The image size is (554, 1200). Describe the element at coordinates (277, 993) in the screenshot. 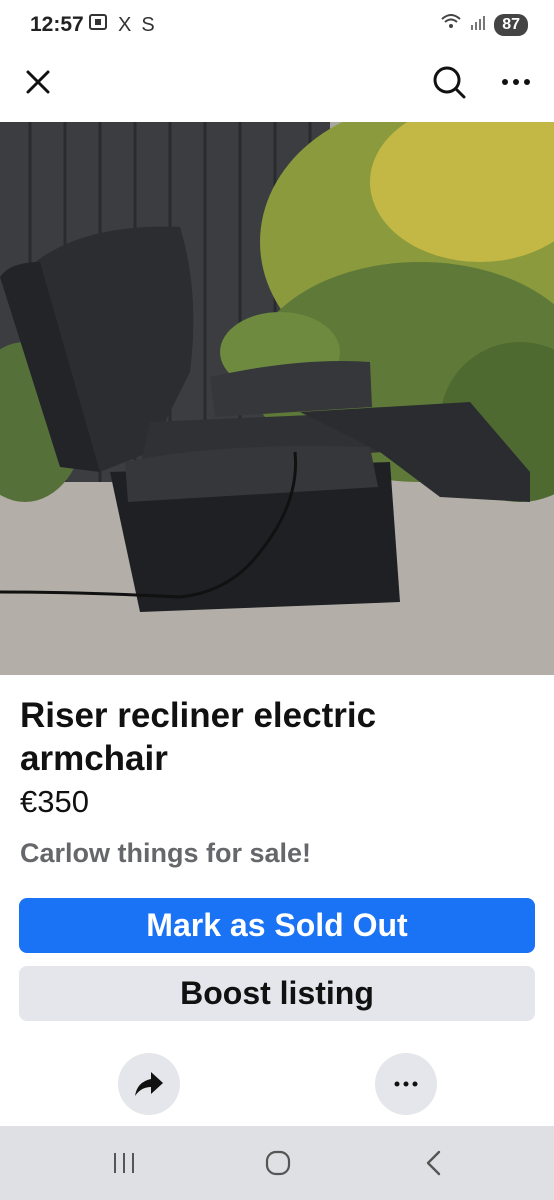

I see `boost-listing-button: Boost listing` at that location.